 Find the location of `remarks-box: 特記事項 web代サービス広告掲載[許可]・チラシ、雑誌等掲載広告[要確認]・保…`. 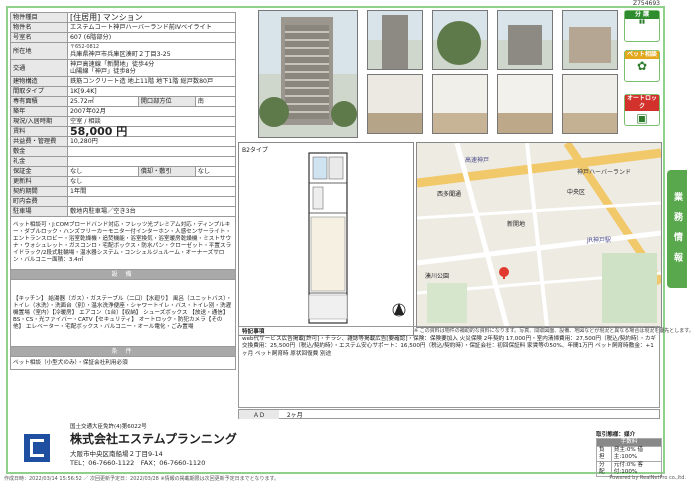

remarks-box: 特記事項 web代サービス広告掲載[許可]・チラシ、雑誌等掲載広告[要確認]・保… is located at coordinates (449, 367).